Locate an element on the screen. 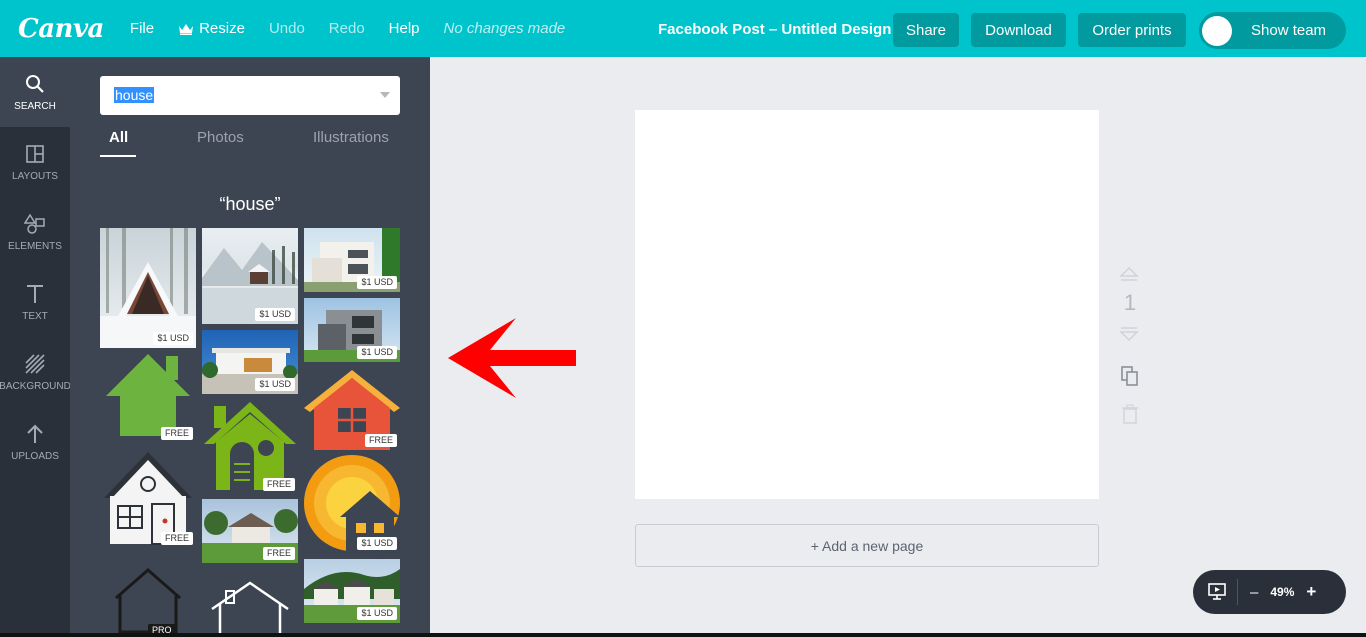 The image size is (1366, 637). rail-item-background: Background is located at coordinates (35, 372).